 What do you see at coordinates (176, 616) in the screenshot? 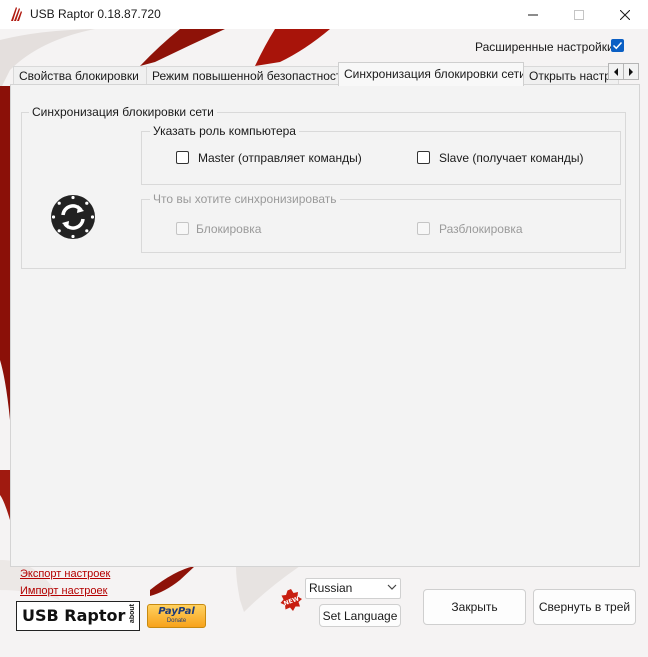
I see `paypal-donate-button: PayPal Donate` at bounding box center [176, 616].